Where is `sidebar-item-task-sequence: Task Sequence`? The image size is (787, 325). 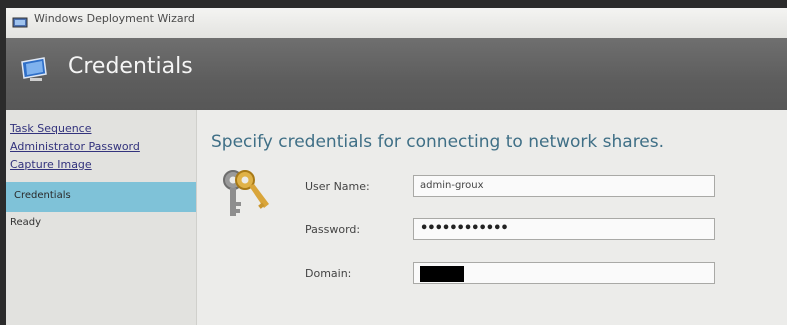 sidebar-item-task-sequence: Task Sequence is located at coordinates (101, 128).